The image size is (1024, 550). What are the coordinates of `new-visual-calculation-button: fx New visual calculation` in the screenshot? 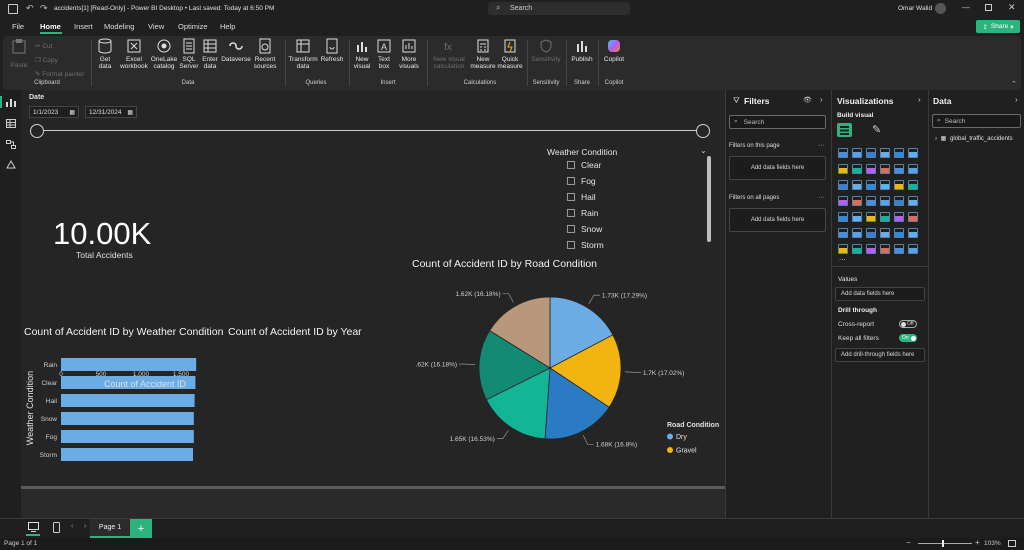 It's located at (449, 54).